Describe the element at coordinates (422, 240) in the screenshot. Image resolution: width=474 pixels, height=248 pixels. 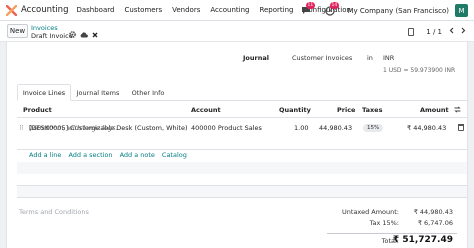
I see `total-value: ₹ 51,727.49` at that location.